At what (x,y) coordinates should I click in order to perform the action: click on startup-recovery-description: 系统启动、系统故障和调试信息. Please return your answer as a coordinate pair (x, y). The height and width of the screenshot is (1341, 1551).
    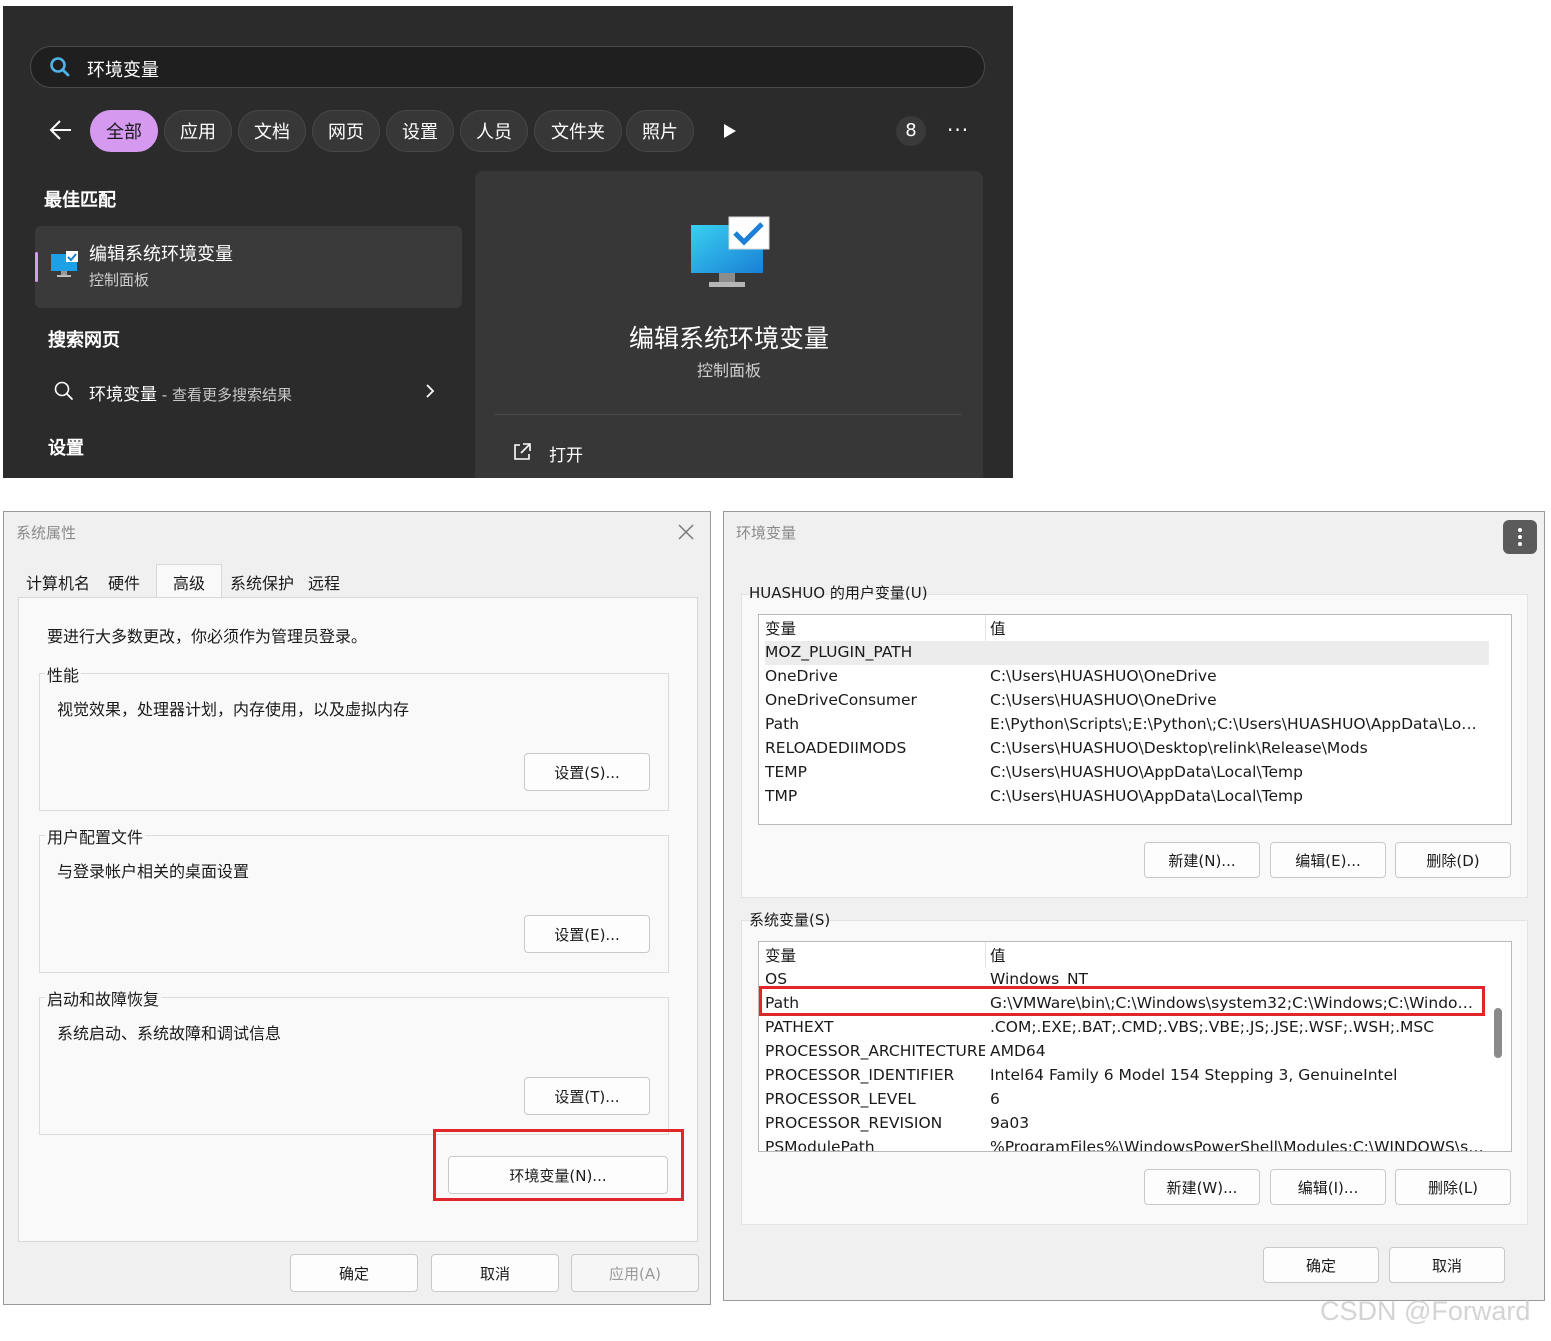
    Looking at the image, I should click on (169, 1033).